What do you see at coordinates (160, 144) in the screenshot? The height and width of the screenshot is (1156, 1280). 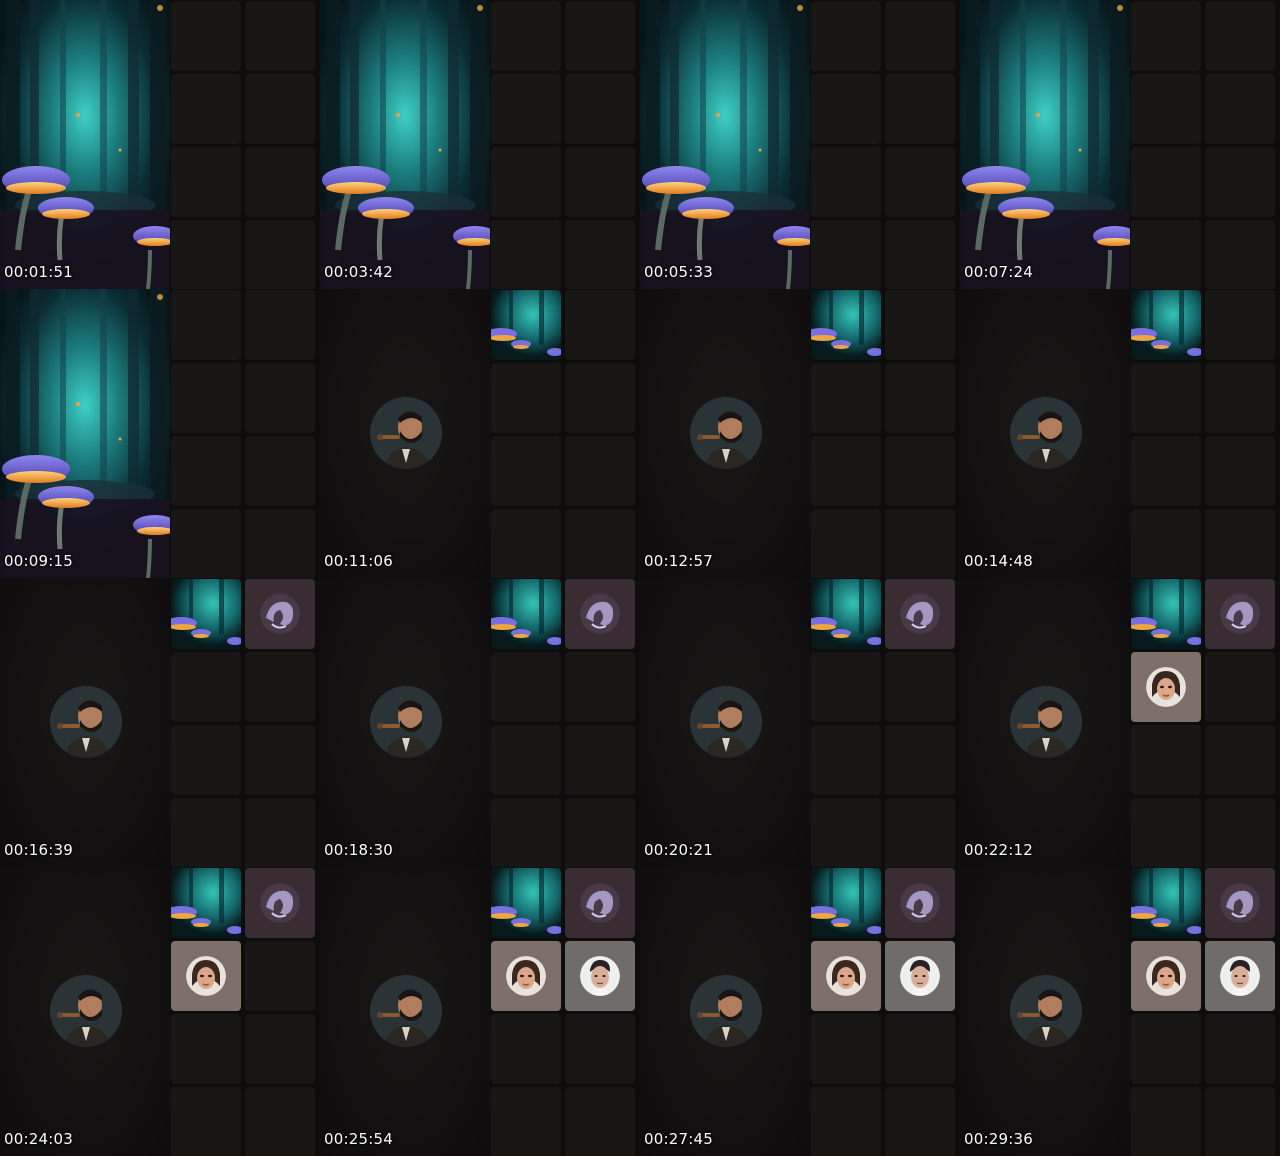 I see `video-frame-thumbnail: 00:01:51` at bounding box center [160, 144].